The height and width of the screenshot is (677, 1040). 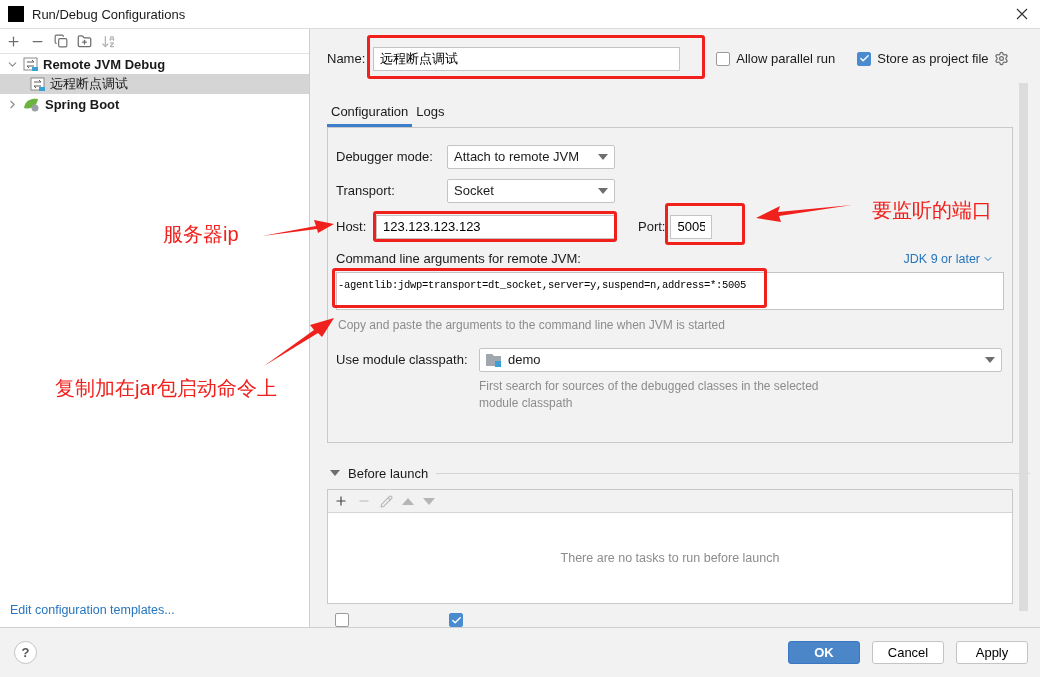 What do you see at coordinates (786, 59) in the screenshot?
I see `option-label: Allow parallel run` at bounding box center [786, 59].